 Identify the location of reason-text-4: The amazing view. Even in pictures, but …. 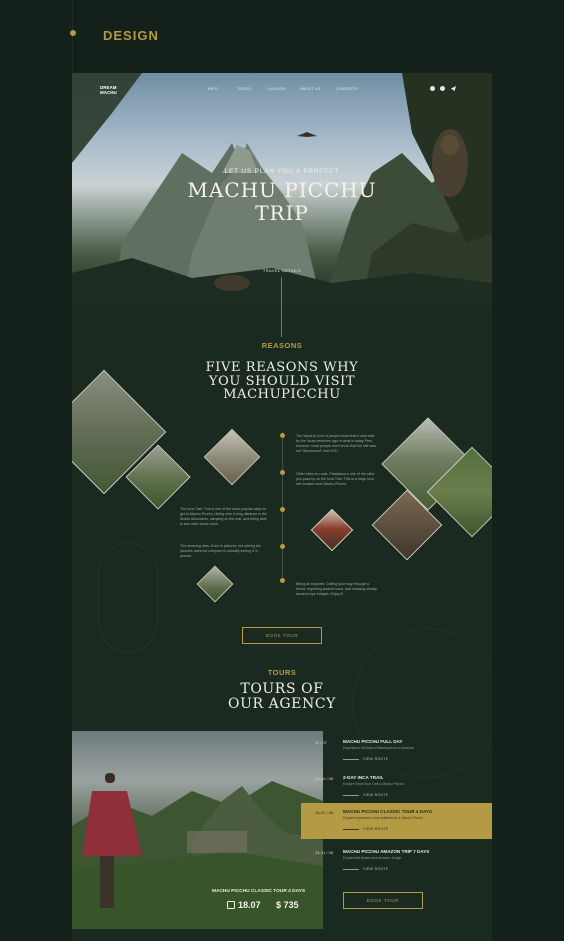
(220, 551).